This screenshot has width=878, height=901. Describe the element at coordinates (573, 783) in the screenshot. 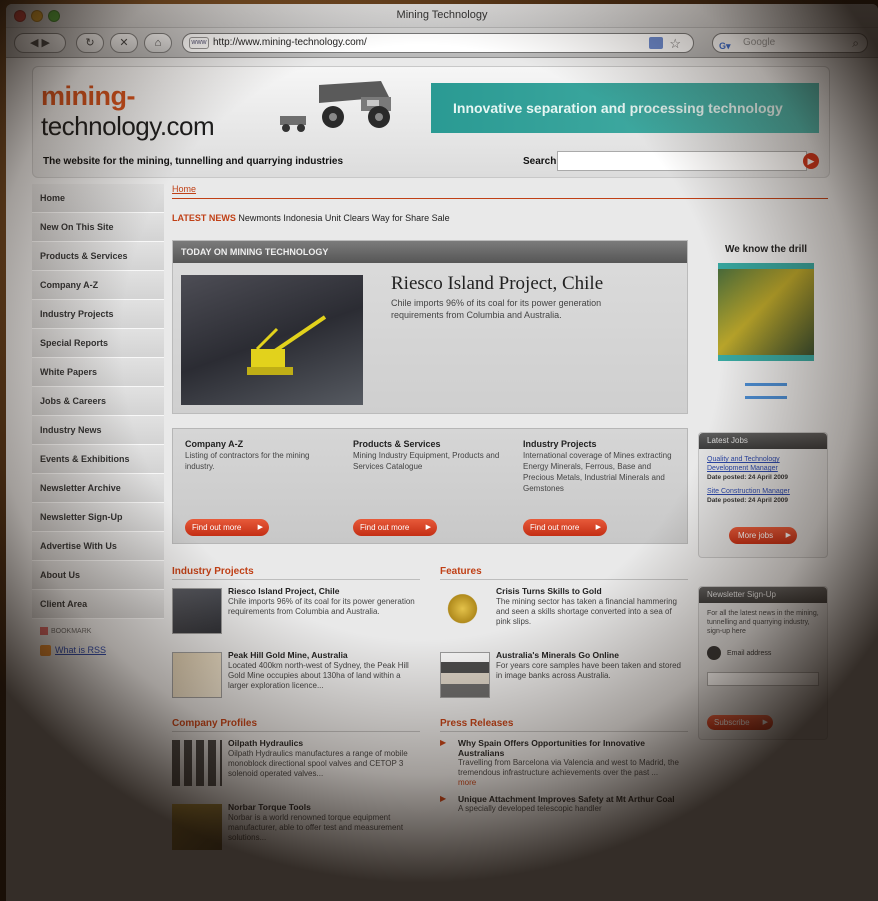

I see `more-link: more` at that location.